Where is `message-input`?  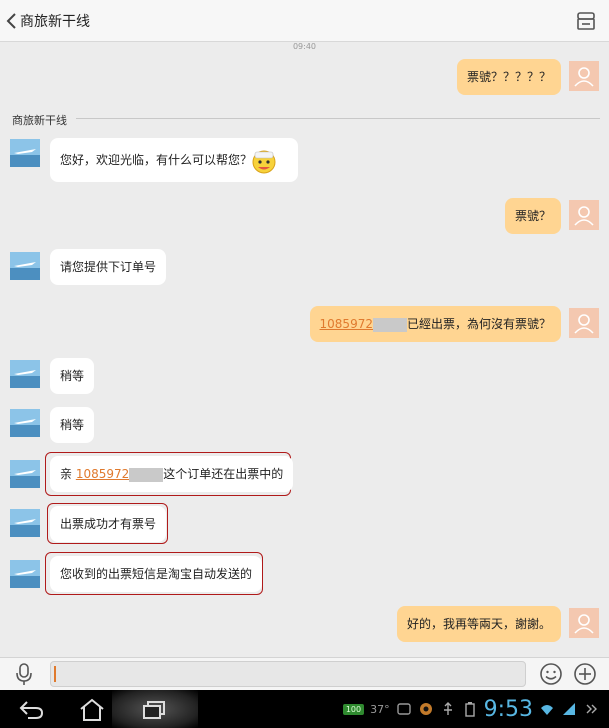
message-input is located at coordinates (288, 674).